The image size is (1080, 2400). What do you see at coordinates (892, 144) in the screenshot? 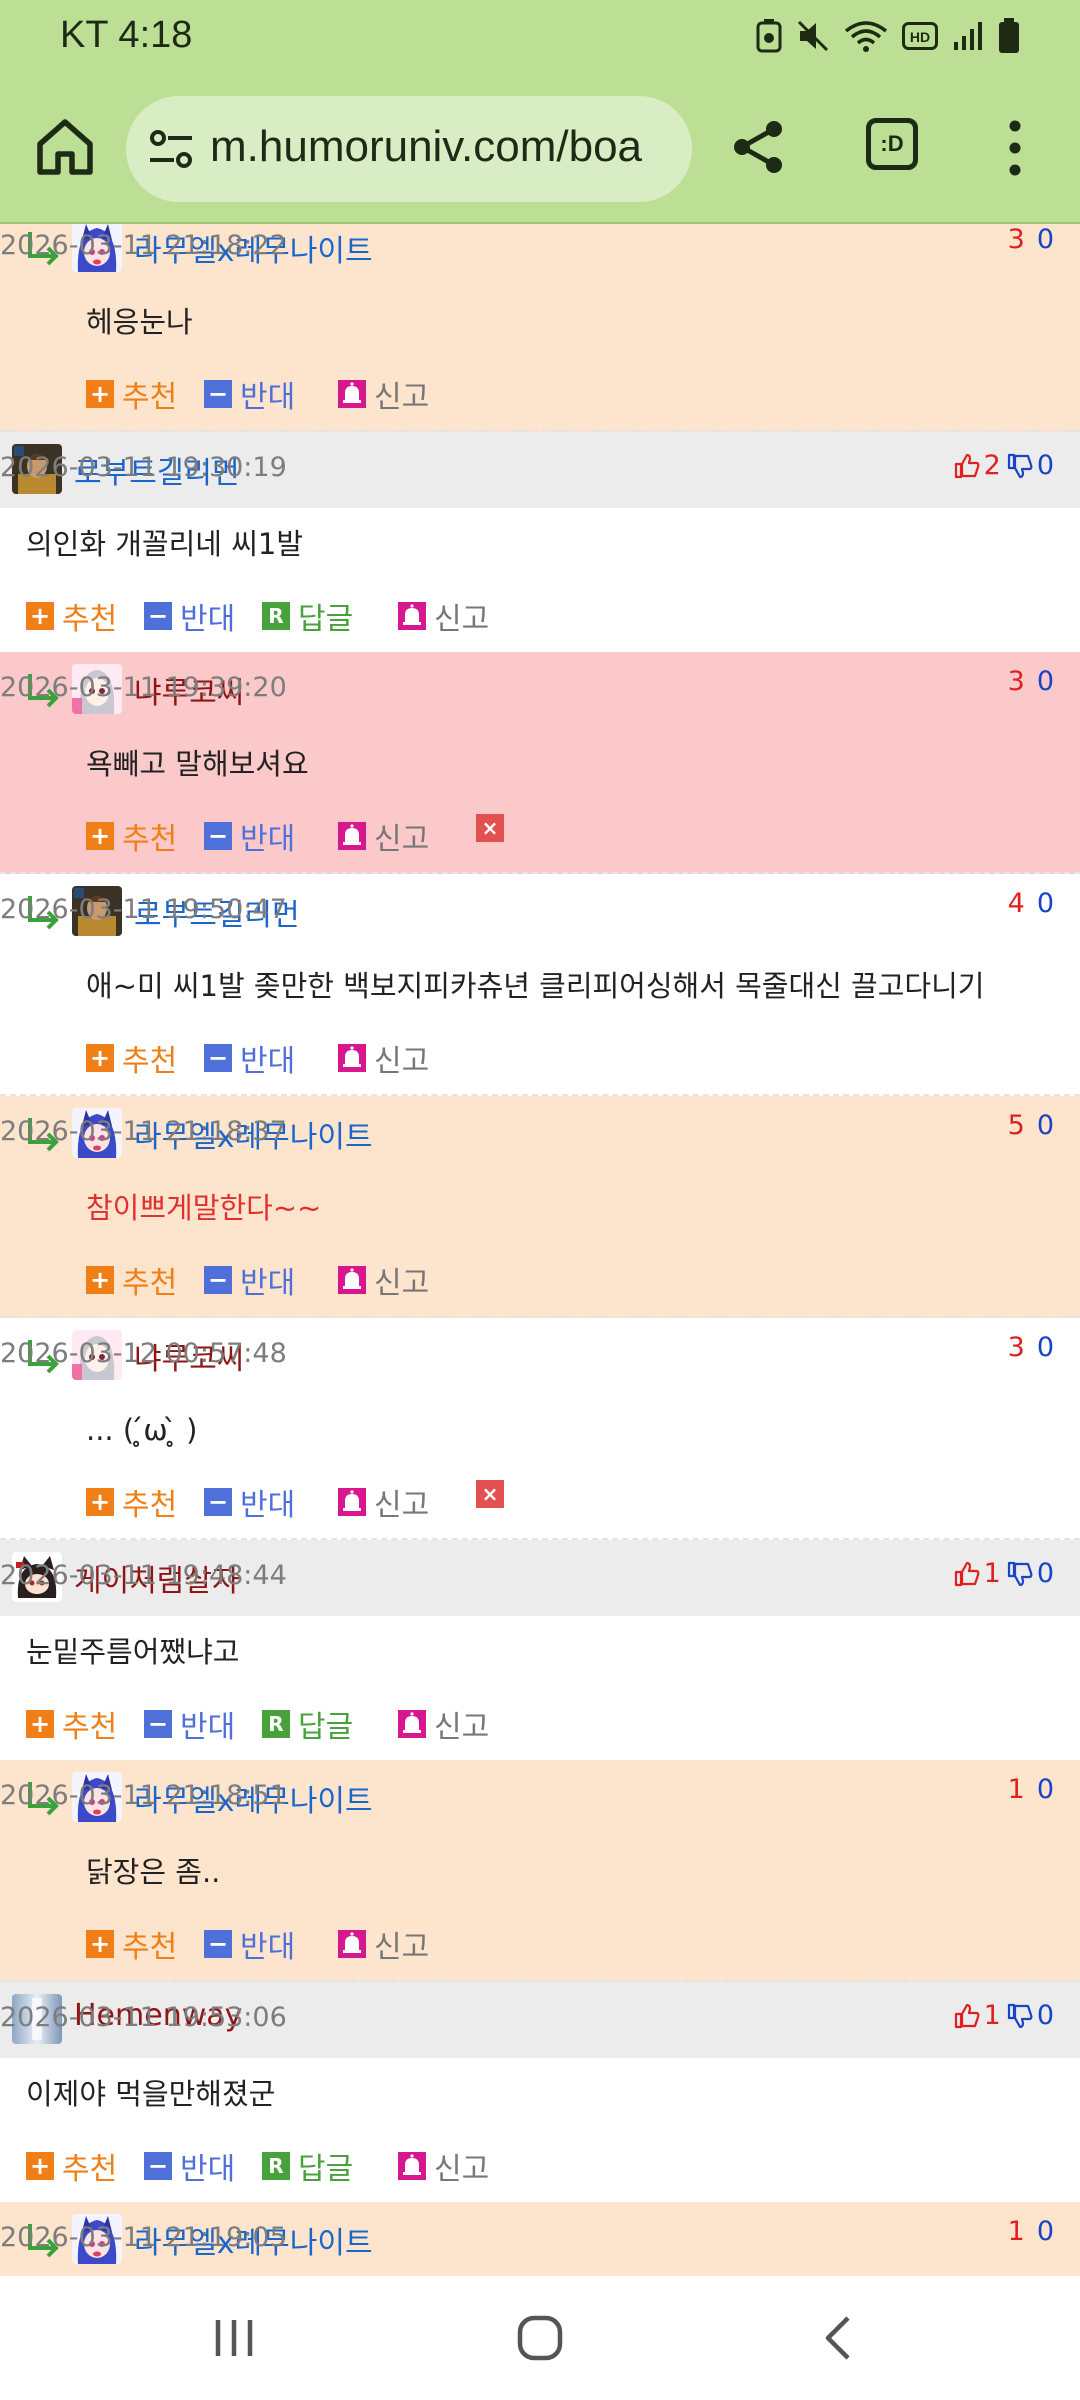
I see `tabs-icon: :D` at bounding box center [892, 144].